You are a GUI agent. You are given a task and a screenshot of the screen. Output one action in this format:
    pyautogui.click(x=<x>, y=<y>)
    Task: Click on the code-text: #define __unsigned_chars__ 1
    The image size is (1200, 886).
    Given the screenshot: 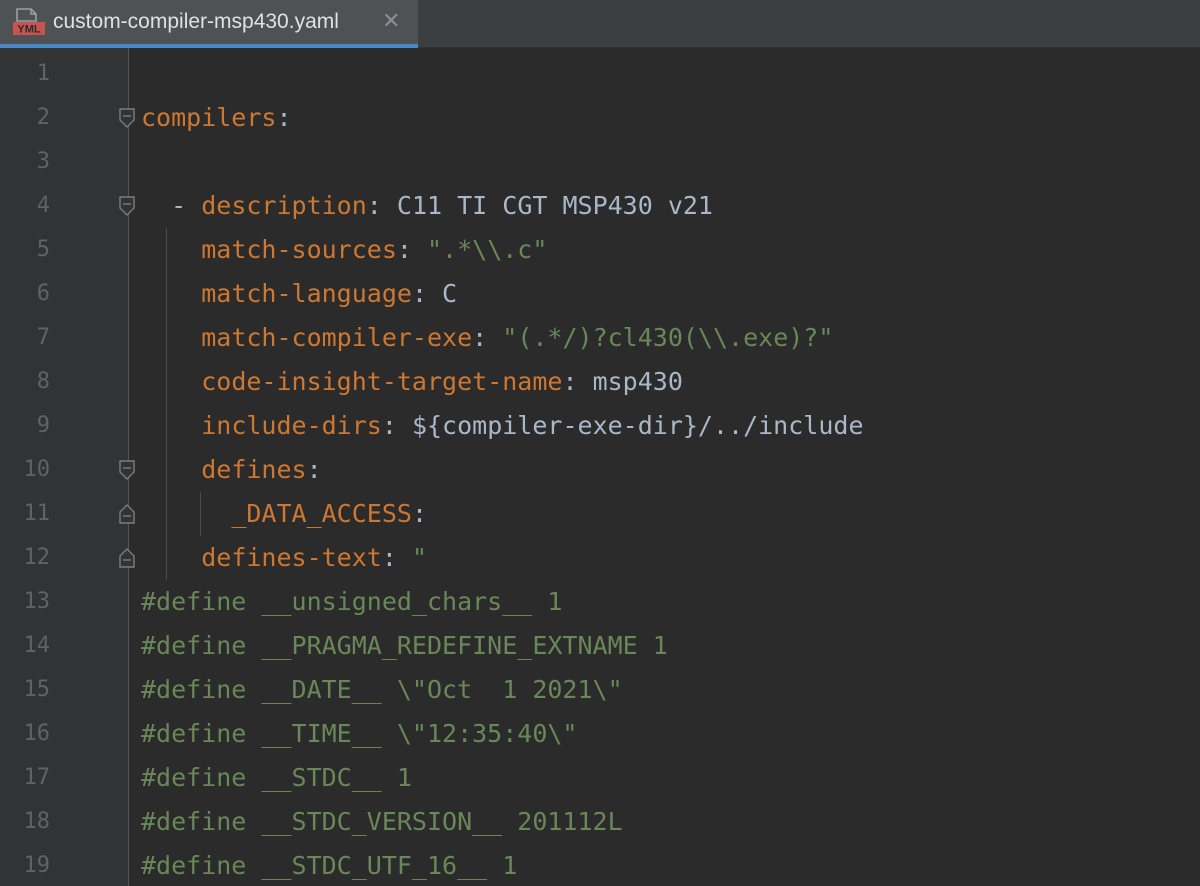 What is the action you would take?
    pyautogui.click(x=351, y=602)
    